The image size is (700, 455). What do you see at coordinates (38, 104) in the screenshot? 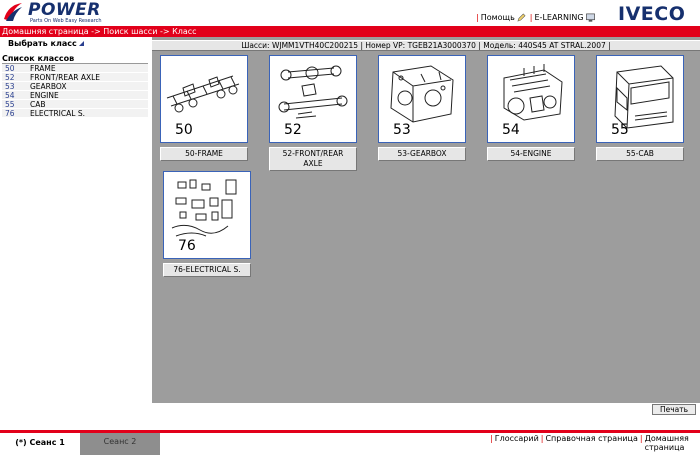
I see `class-name: CAB` at bounding box center [38, 104].